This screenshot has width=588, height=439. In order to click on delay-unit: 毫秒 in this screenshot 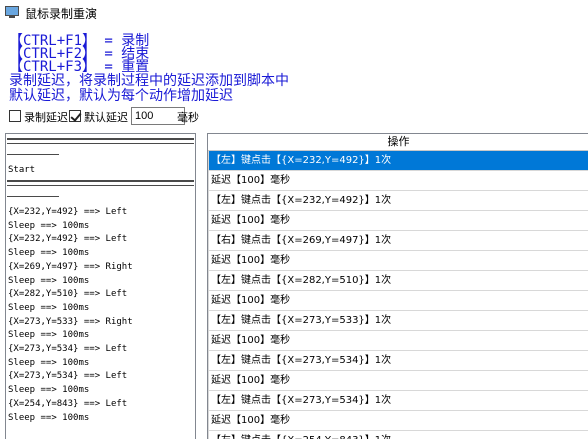, I will do `click(188, 117)`.